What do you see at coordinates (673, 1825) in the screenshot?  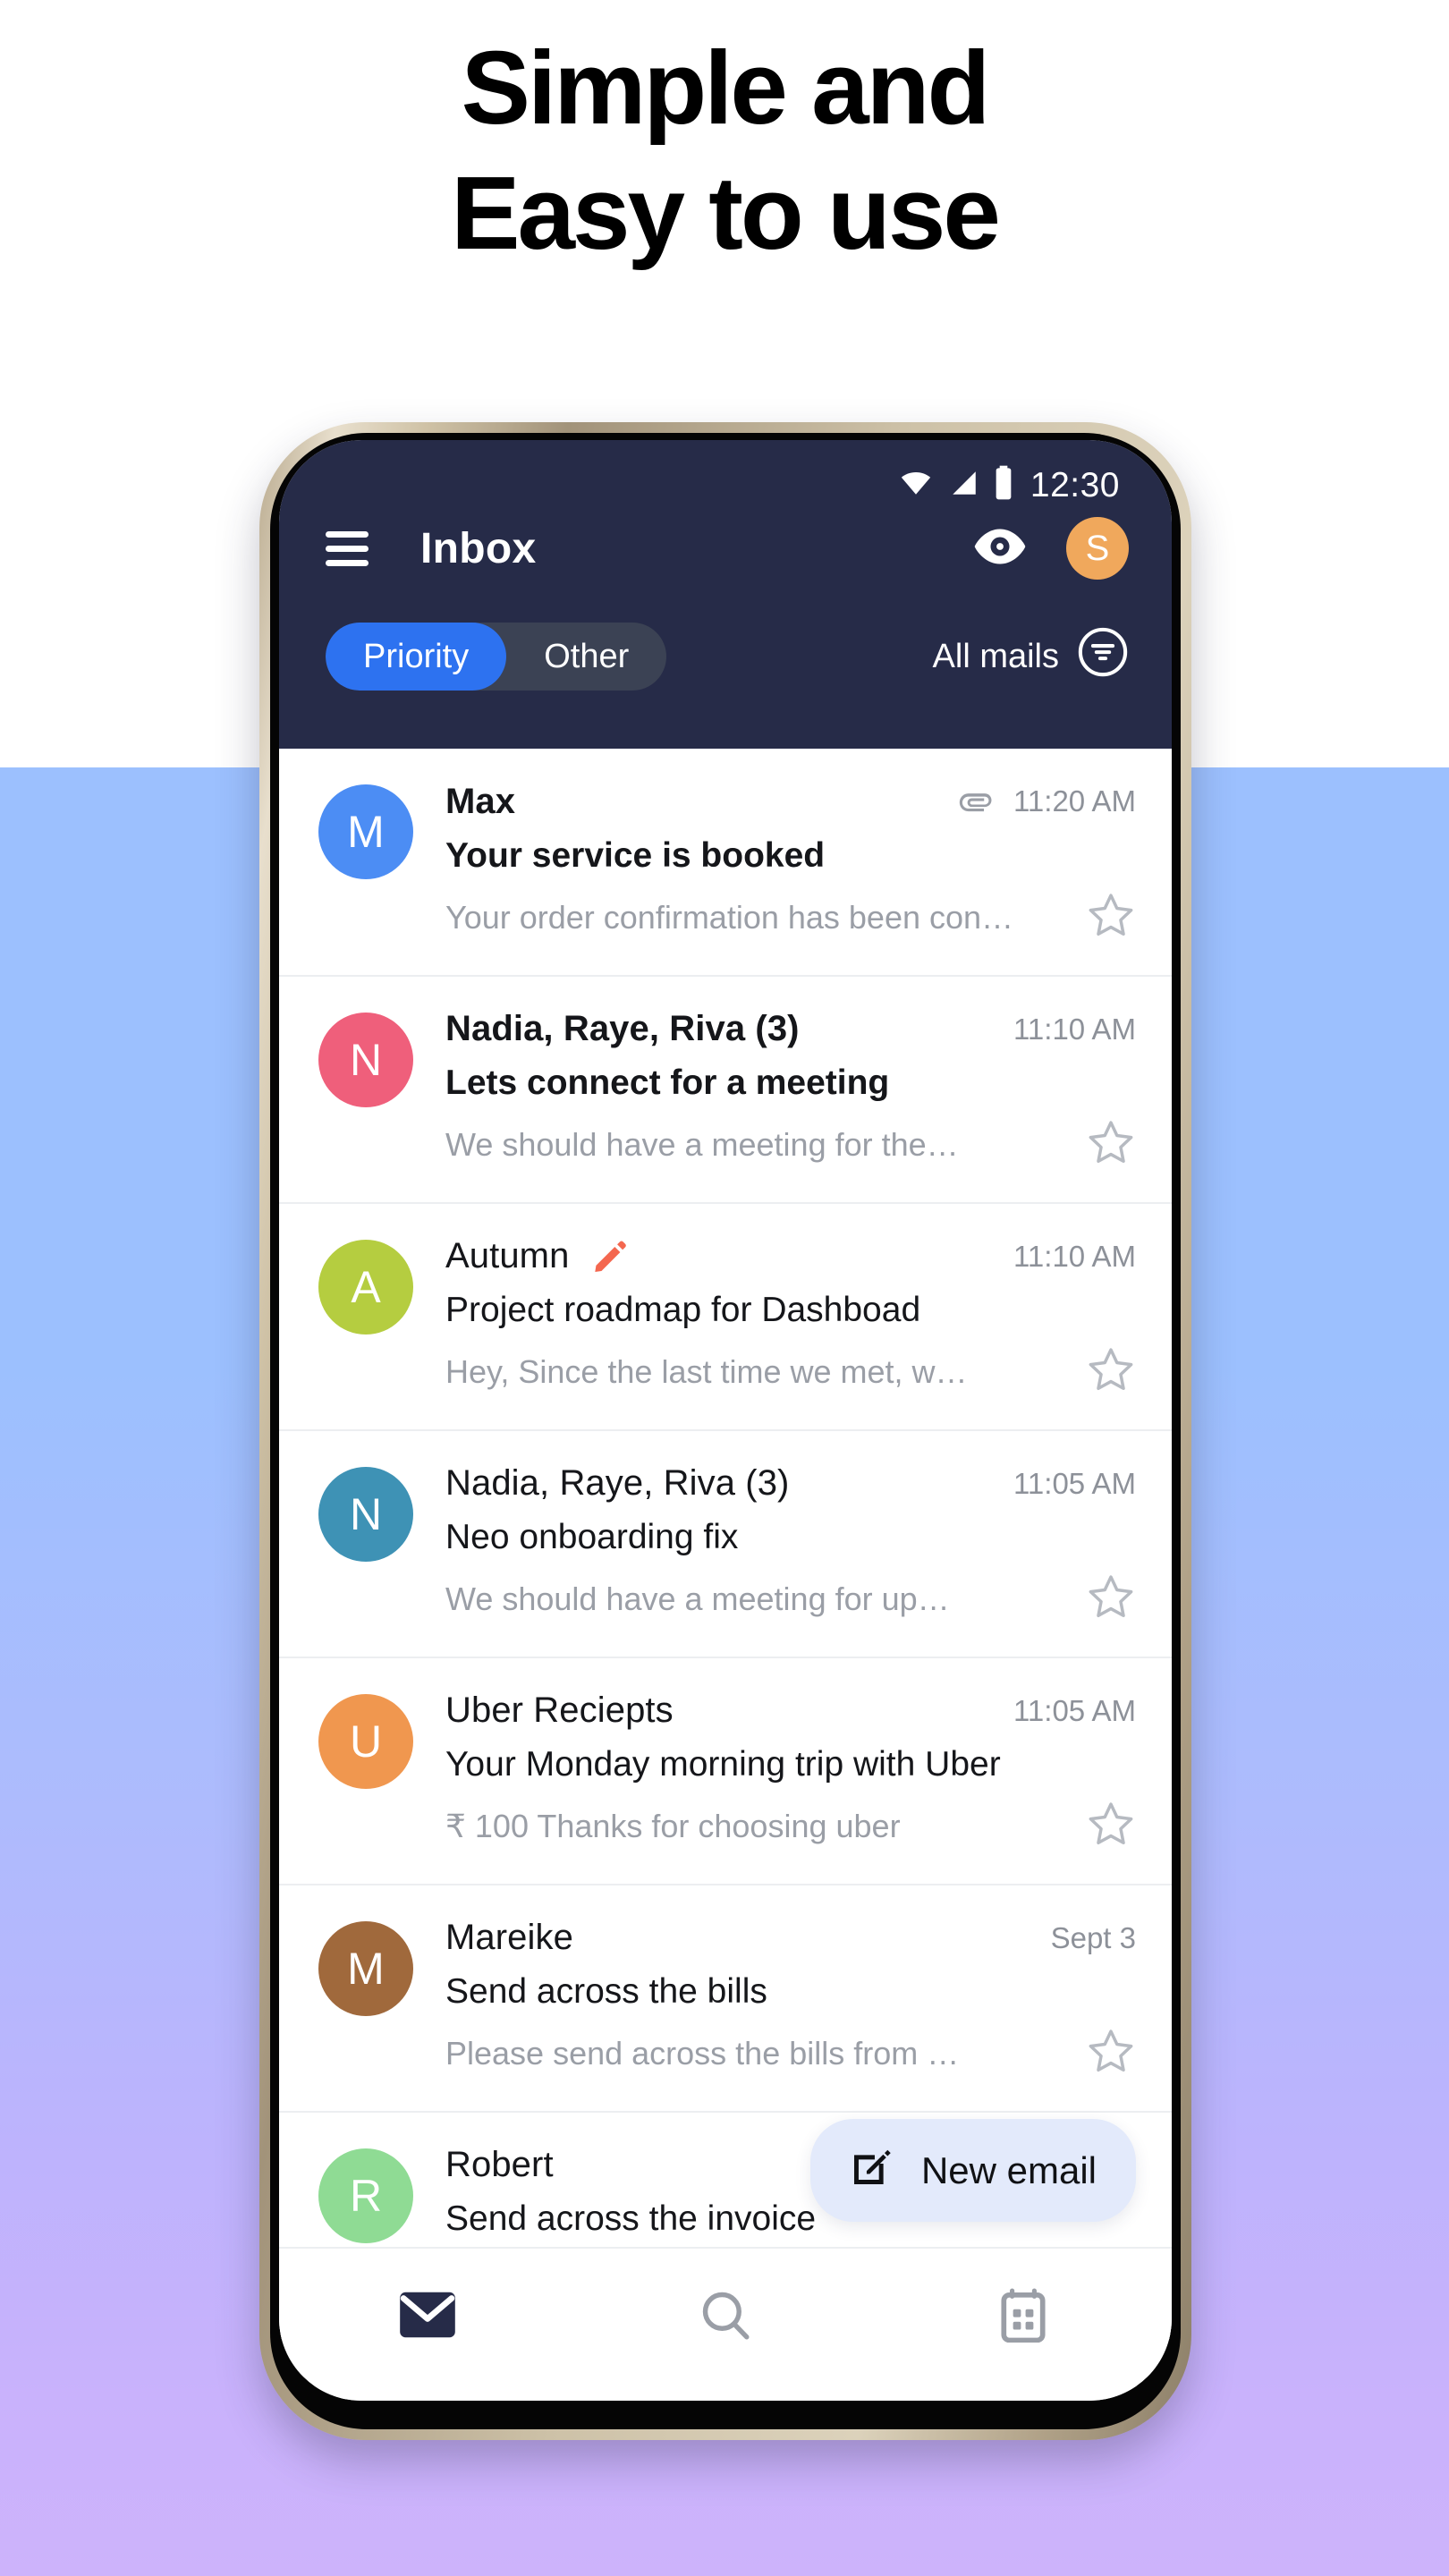 I see `mail-preview: ₹ 100 Thanks for choosing uber` at bounding box center [673, 1825].